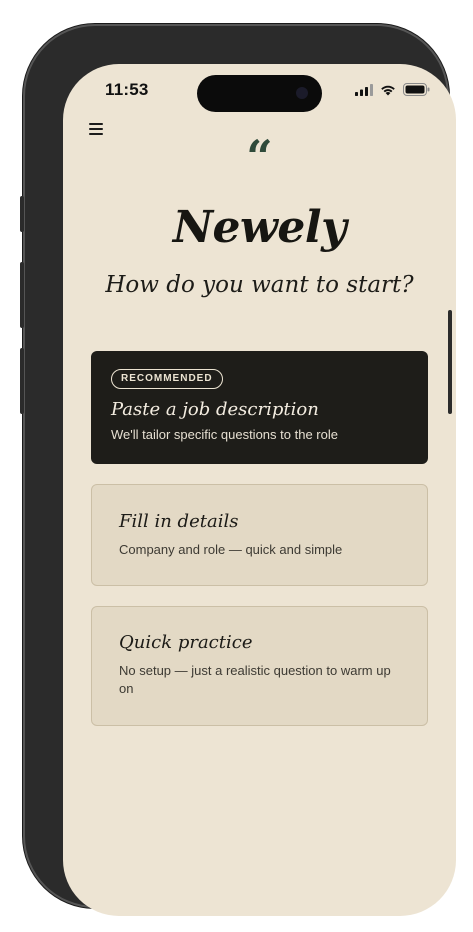 The height and width of the screenshot is (932, 473). Describe the element at coordinates (231, 549) in the screenshot. I see `option-description: Company and role — quick and simple` at that location.